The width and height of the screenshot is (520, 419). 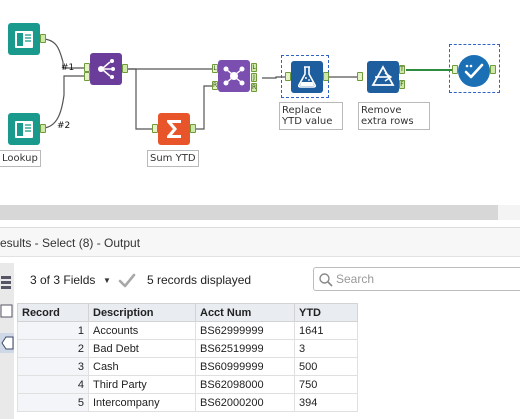 I want to click on append-fields-icon, so click(x=106, y=69).